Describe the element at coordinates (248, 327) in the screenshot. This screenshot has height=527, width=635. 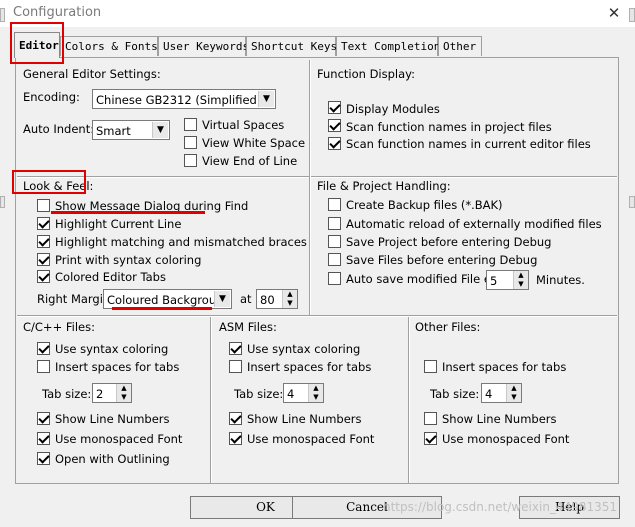
I see `asm-files-heading: ASM Files:` at that location.